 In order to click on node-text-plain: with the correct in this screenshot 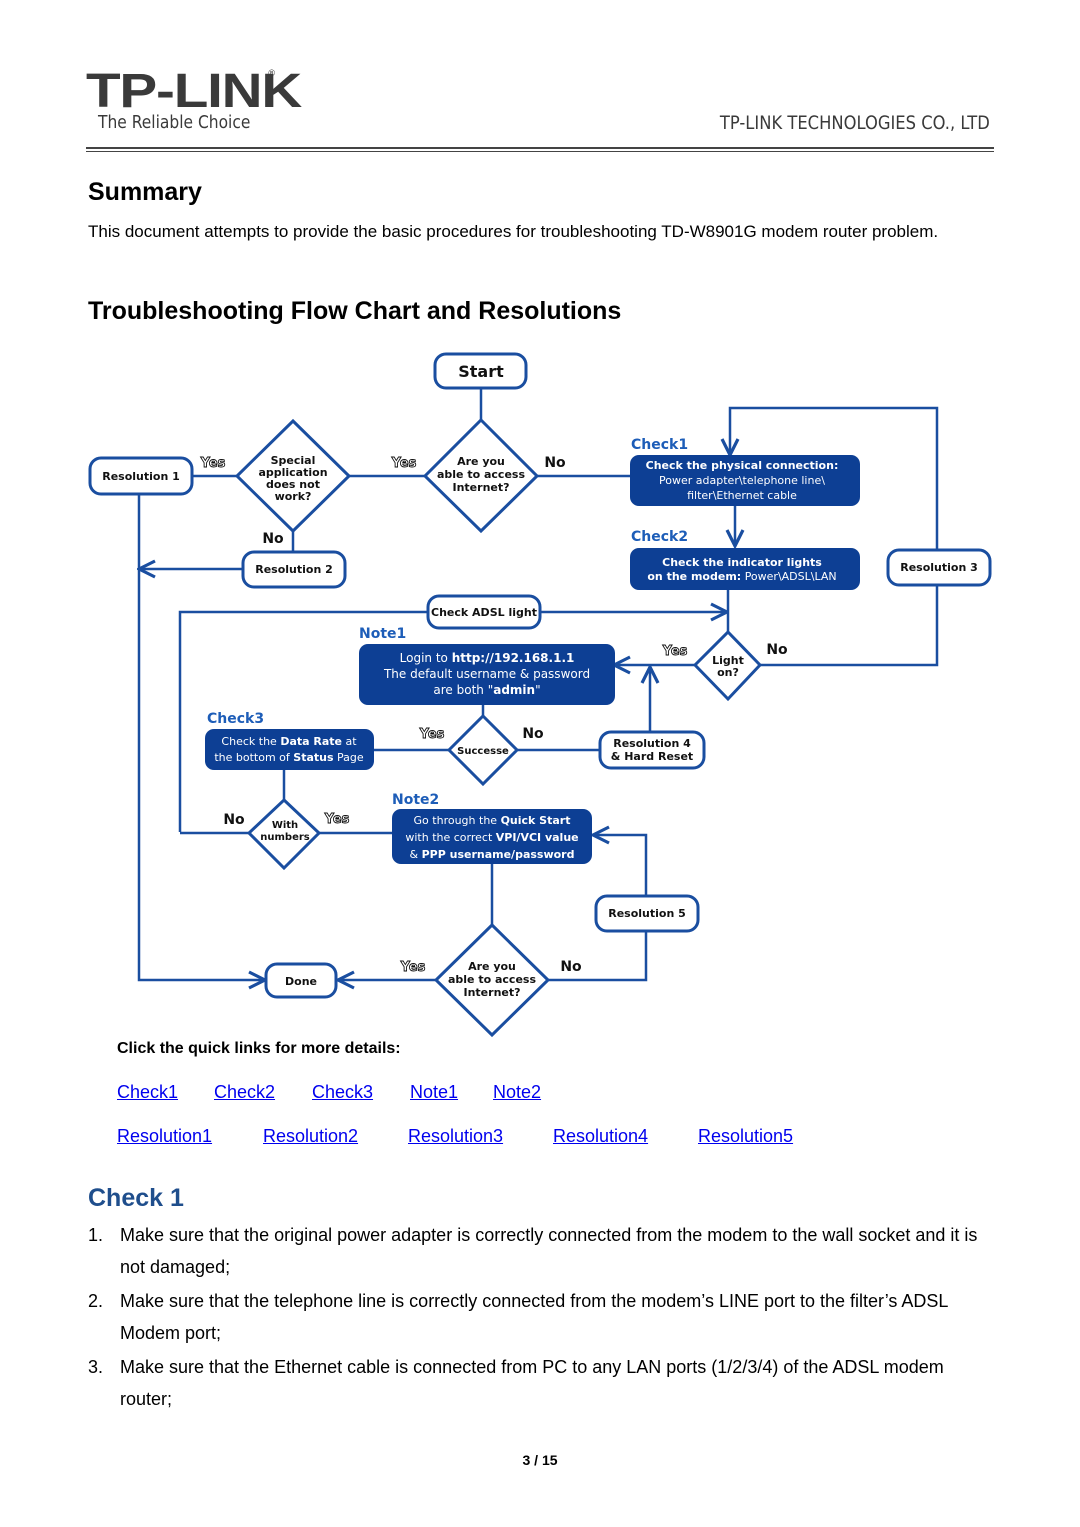, I will do `click(450, 837)`.